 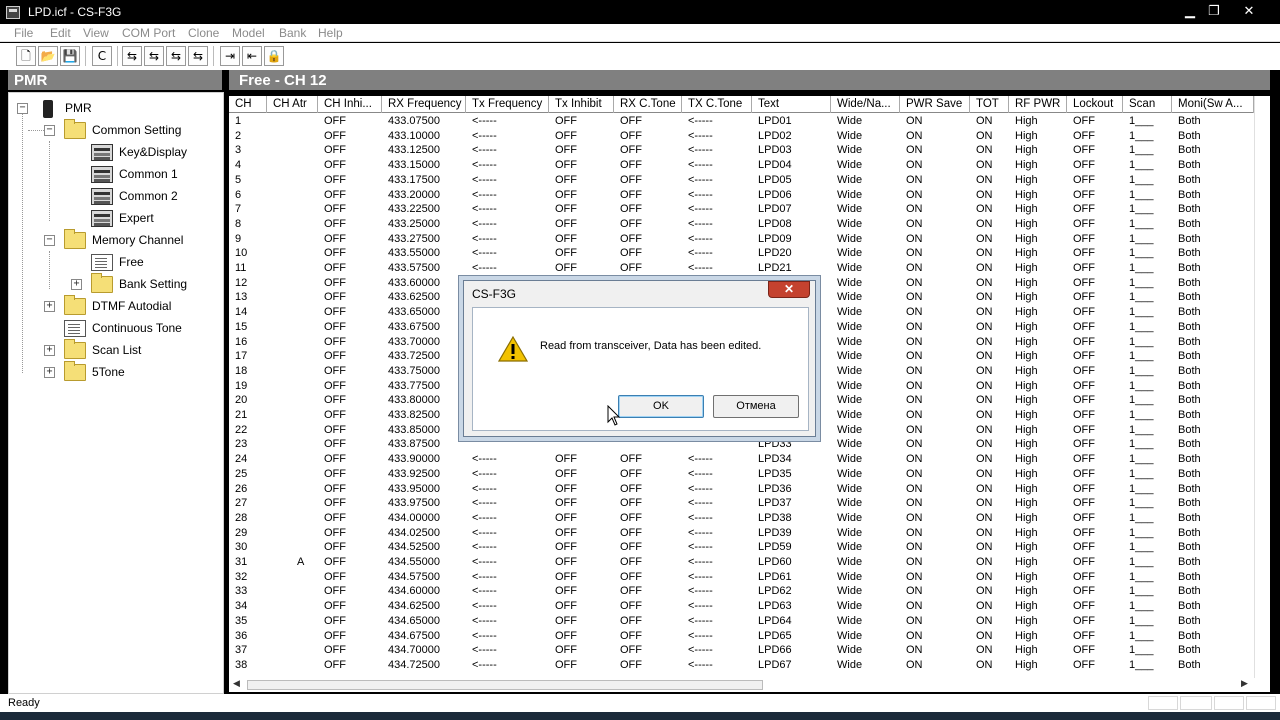 What do you see at coordinates (251, 606) in the screenshot?
I see `cell-ch: 34` at bounding box center [251, 606].